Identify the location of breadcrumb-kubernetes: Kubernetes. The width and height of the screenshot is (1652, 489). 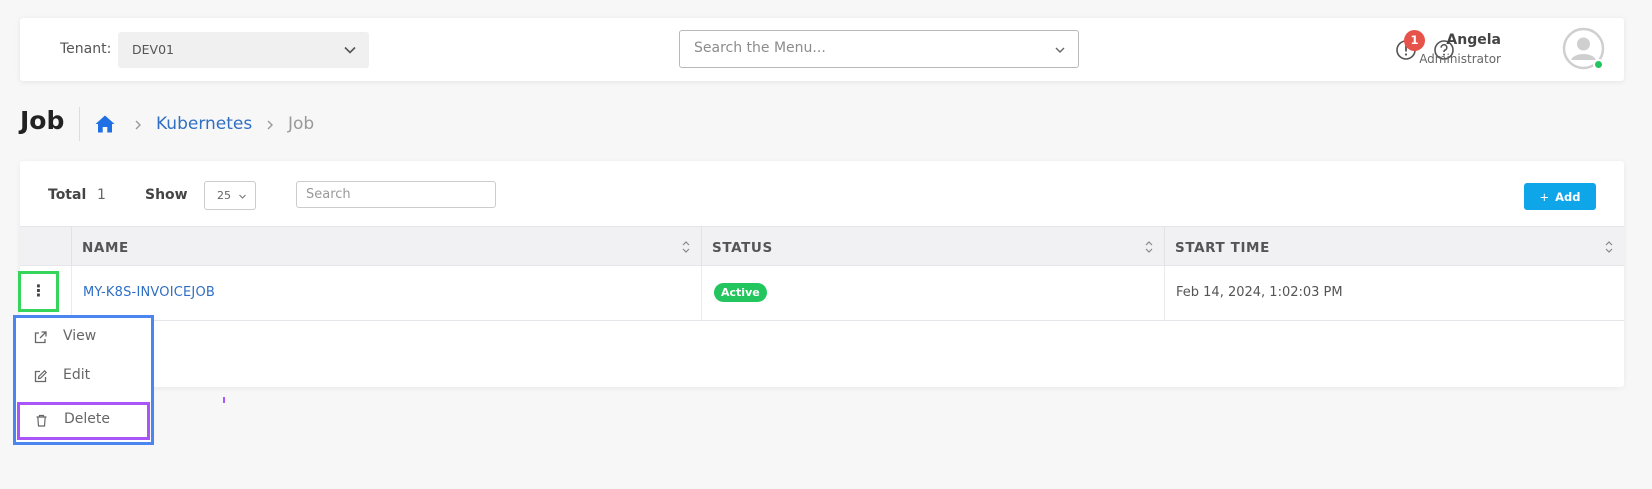
(204, 124).